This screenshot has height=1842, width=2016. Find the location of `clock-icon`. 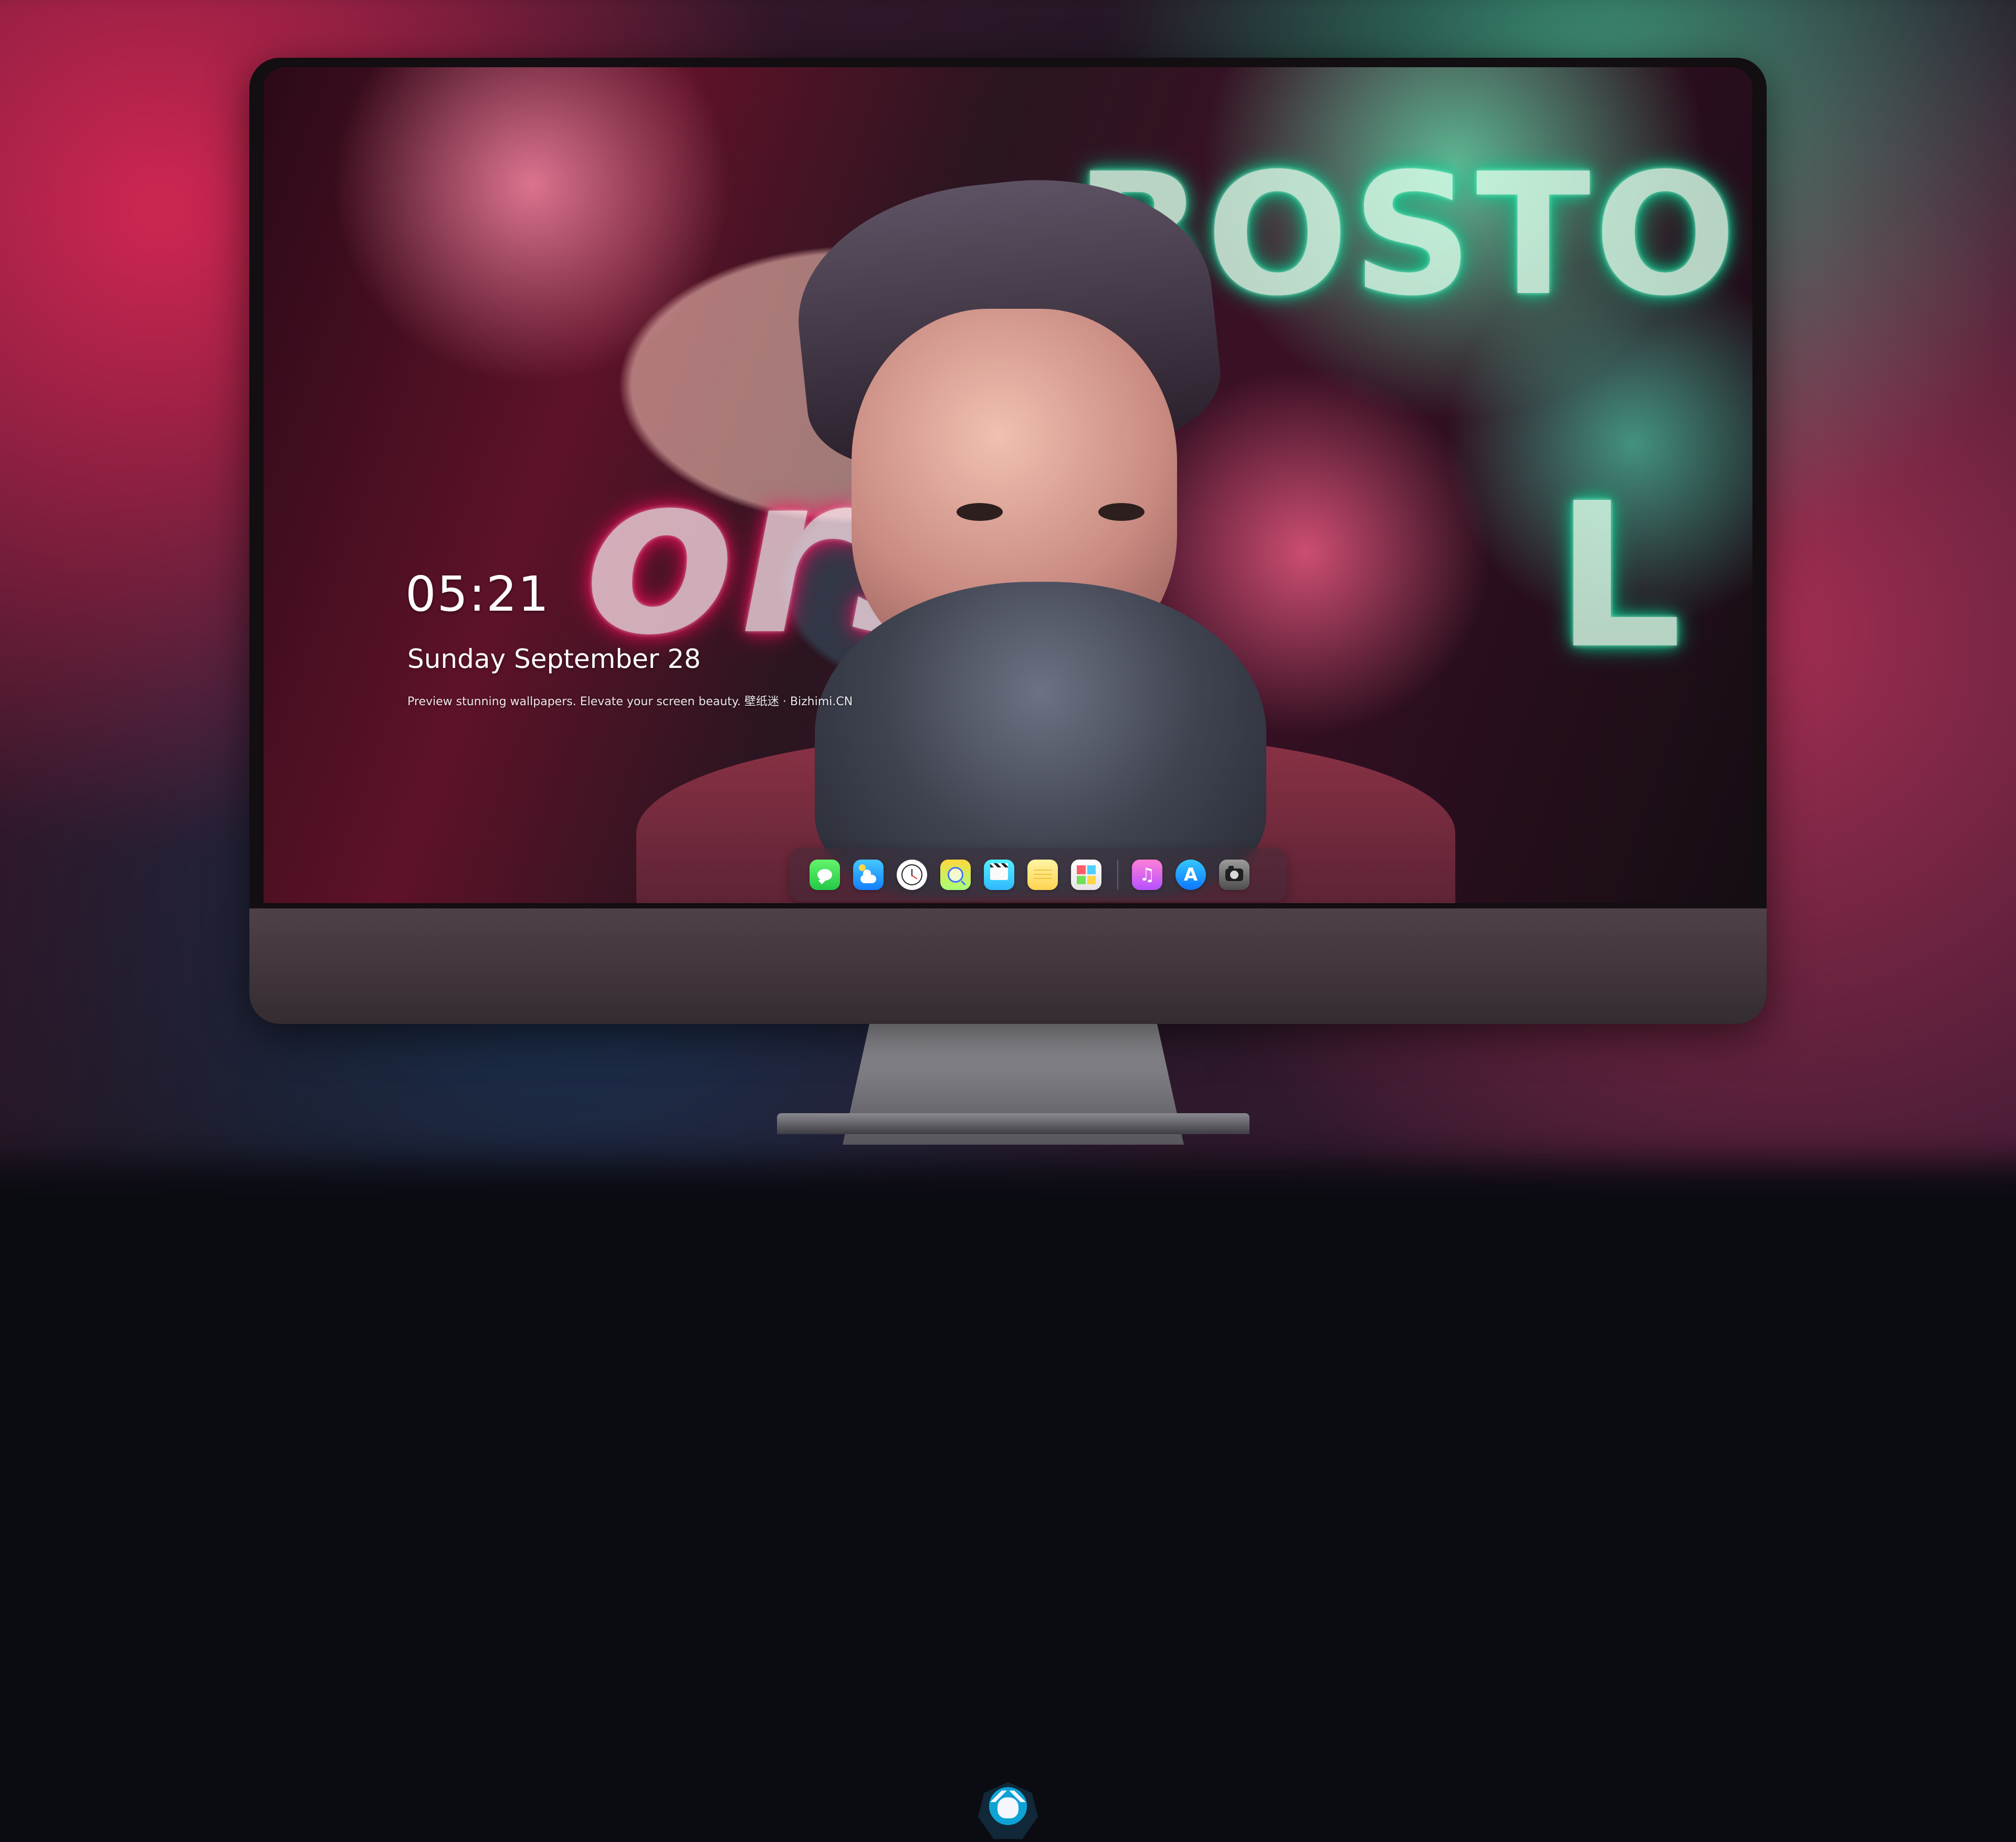

clock-icon is located at coordinates (911, 874).